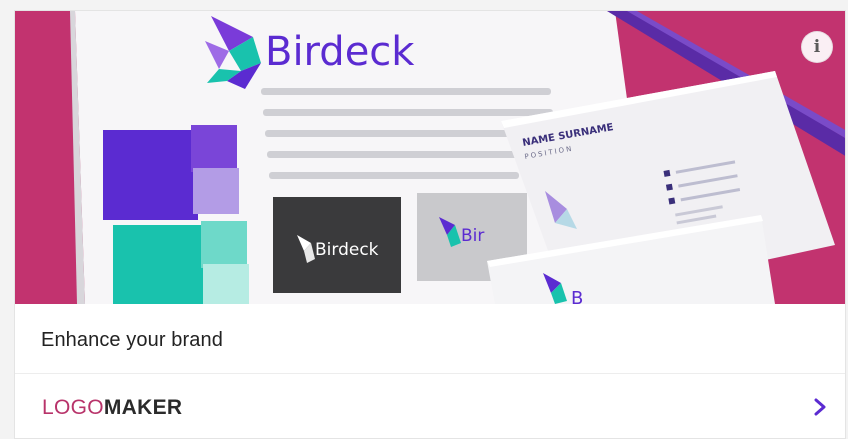  Describe the element at coordinates (820, 407) in the screenshot. I see `chevron-right-icon` at that location.